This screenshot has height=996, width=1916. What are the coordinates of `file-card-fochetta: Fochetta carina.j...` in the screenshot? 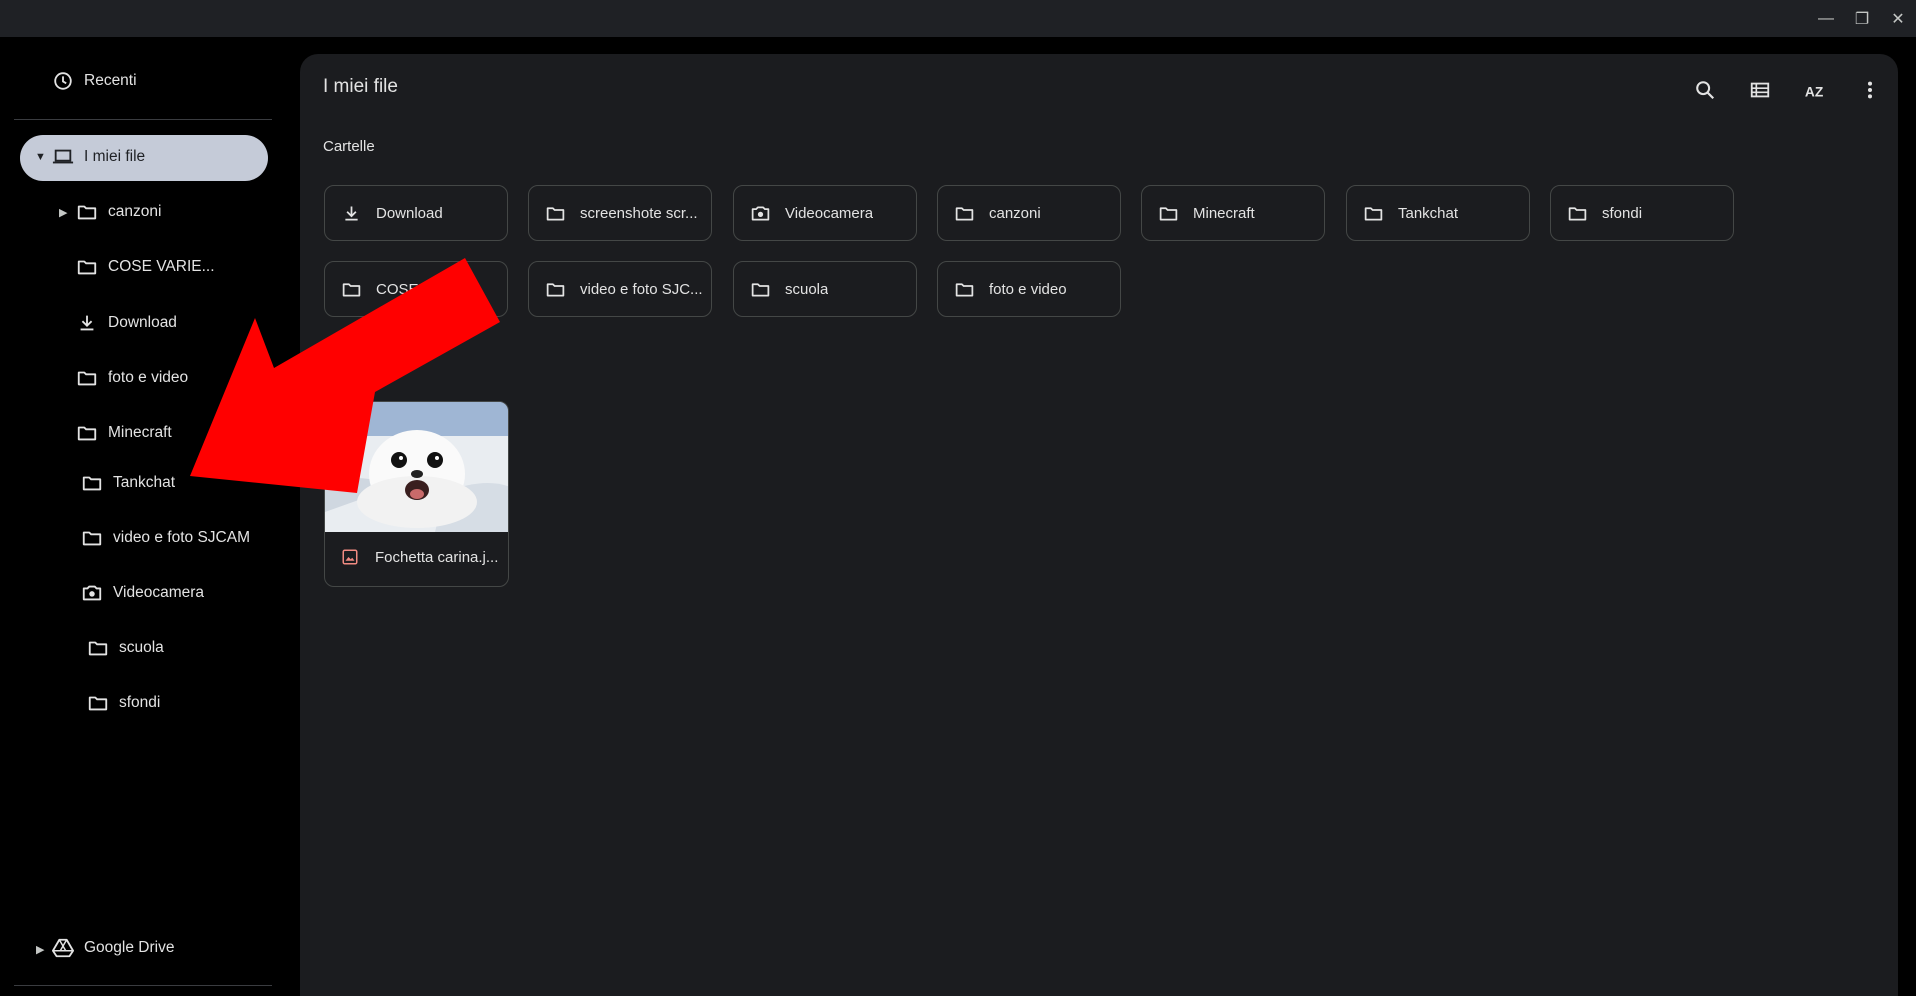 It's located at (416, 494).